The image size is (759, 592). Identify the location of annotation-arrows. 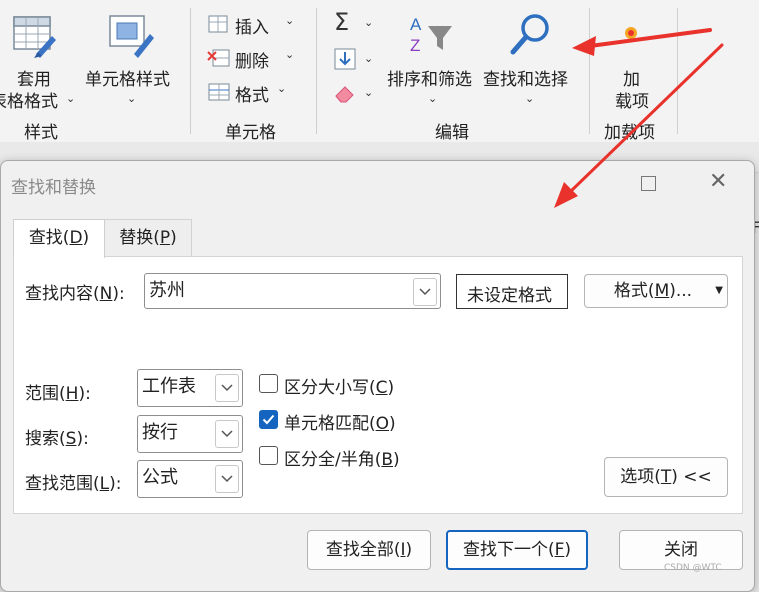
(639, 118).